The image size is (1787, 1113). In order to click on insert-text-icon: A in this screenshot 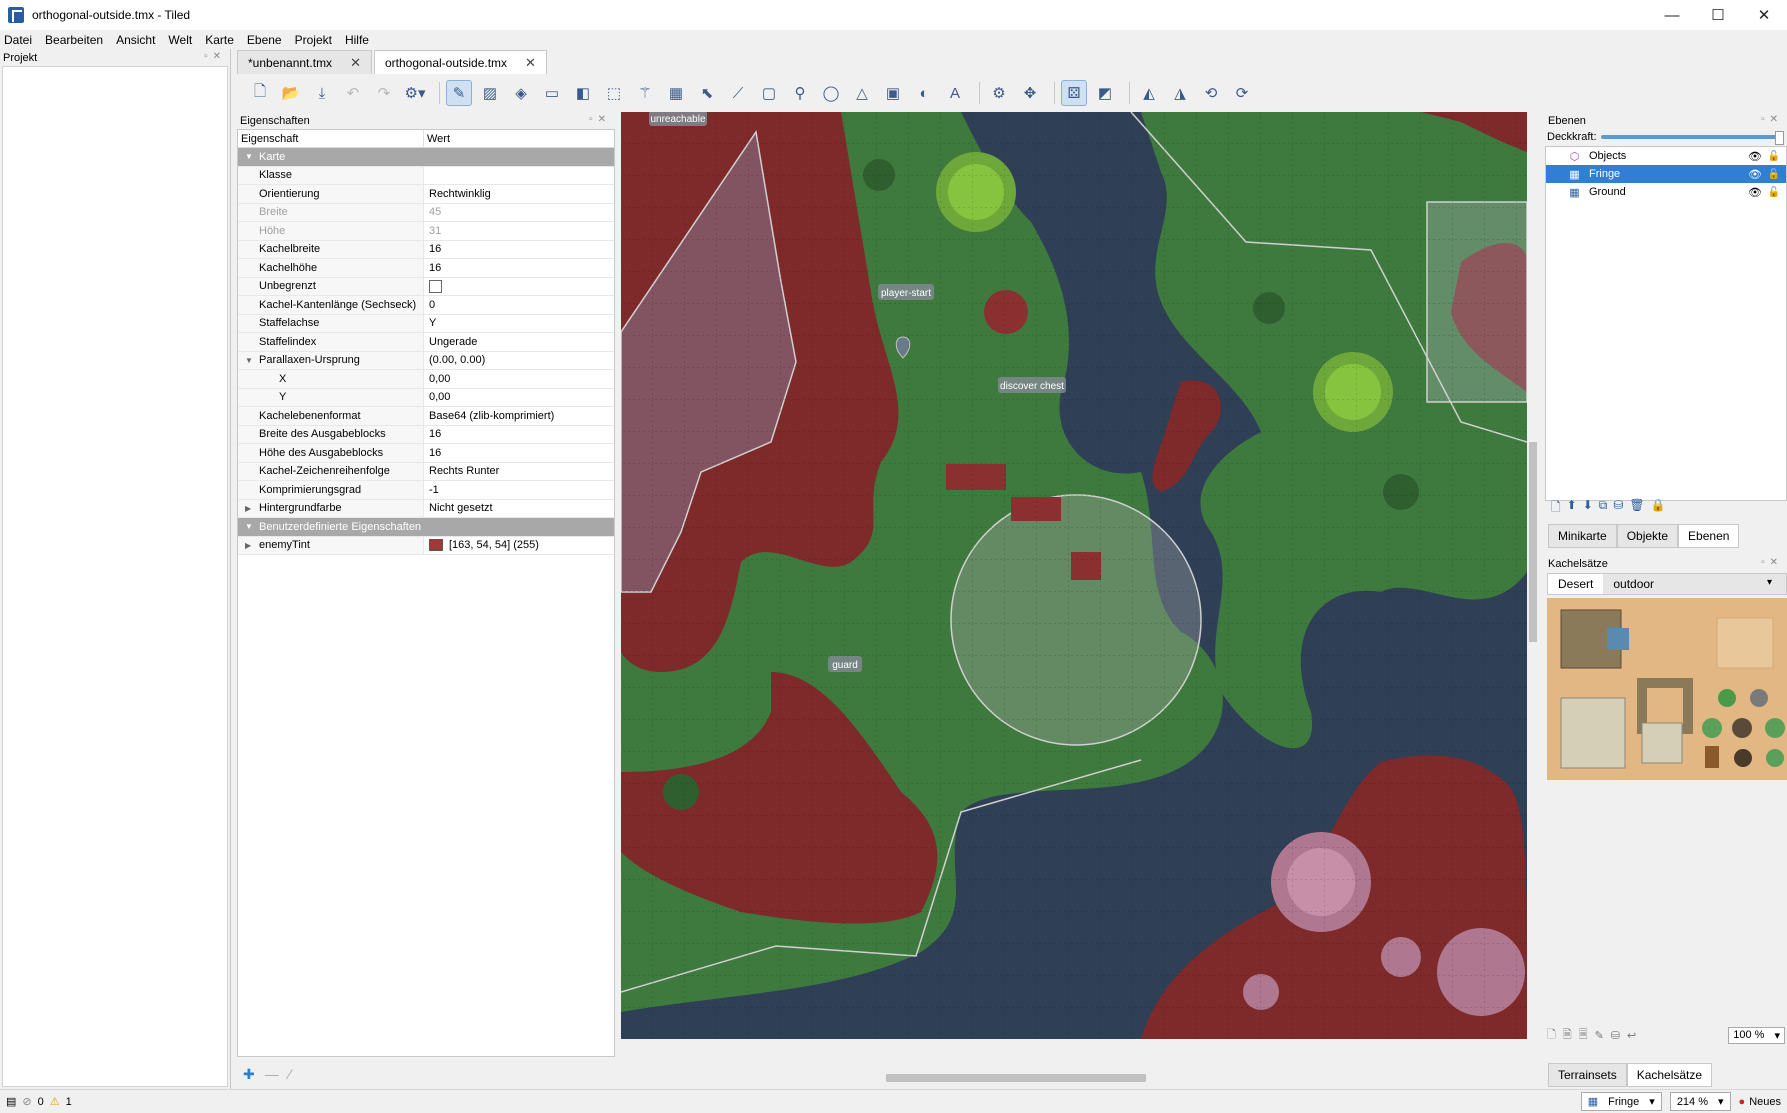, I will do `click(955, 93)`.